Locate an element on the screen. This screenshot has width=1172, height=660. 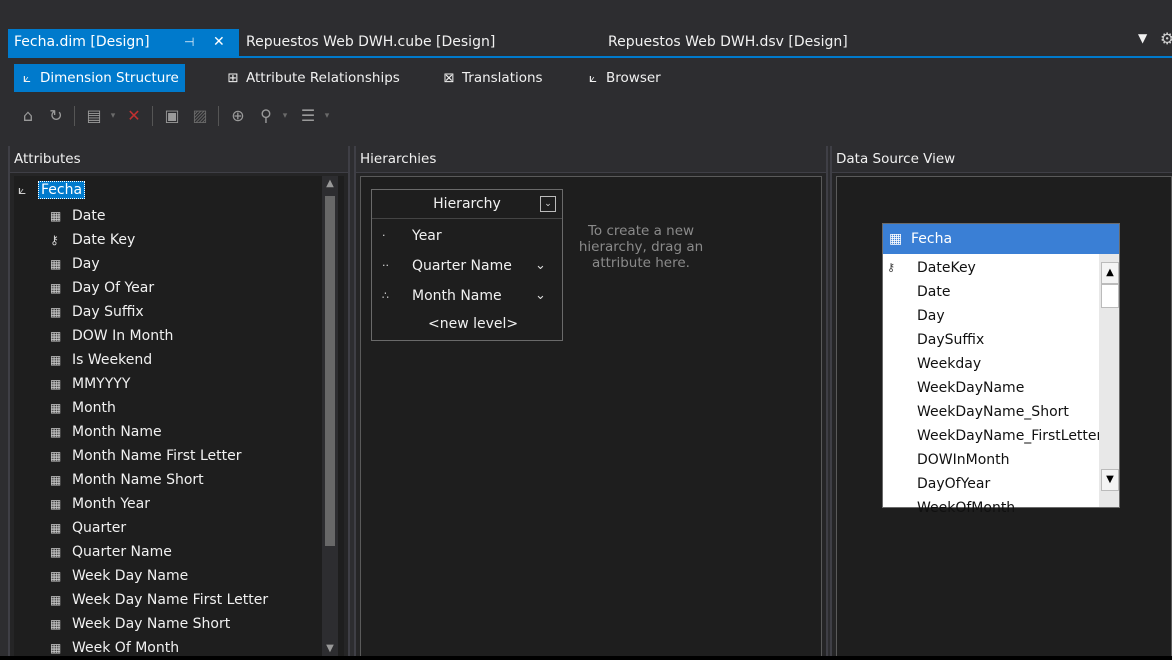
hierarchy-level: · Year is located at coordinates (467, 236).